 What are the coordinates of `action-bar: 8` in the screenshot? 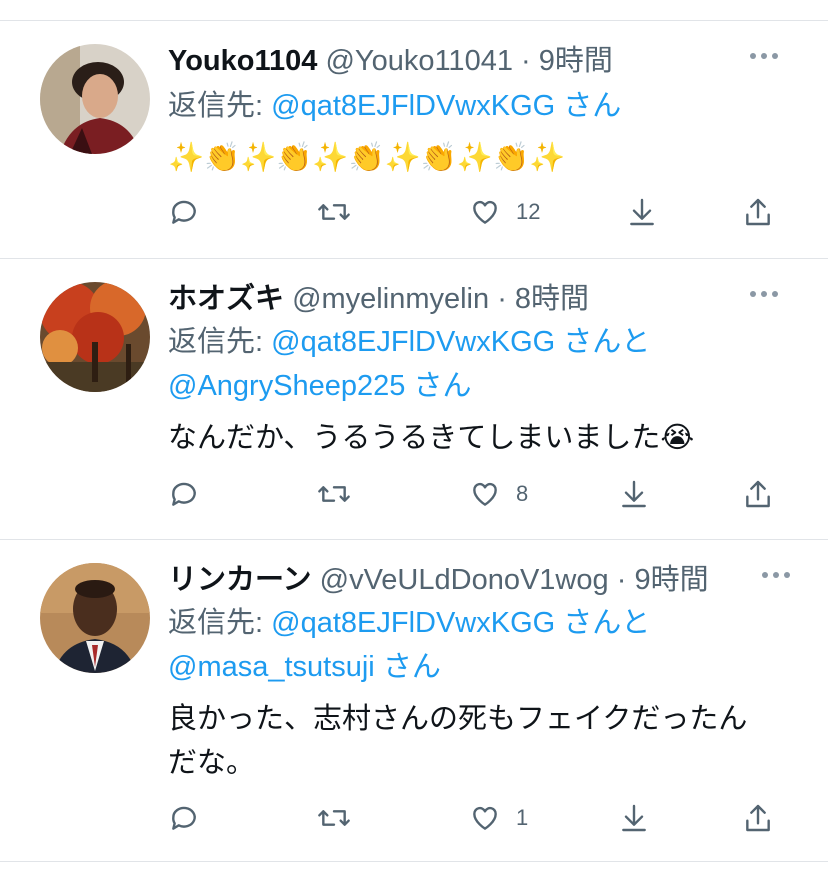 It's located at (483, 494).